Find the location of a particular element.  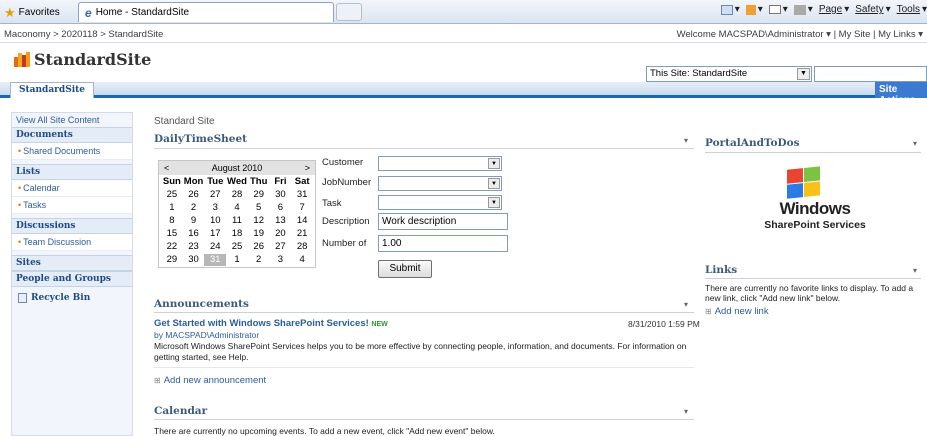

mail-button: ▾ is located at coordinates (778, 9).